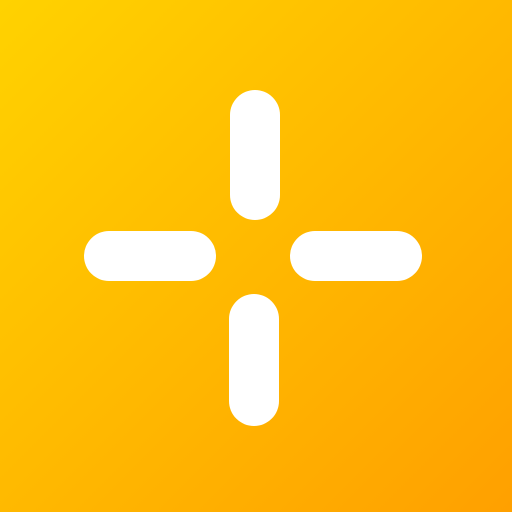 This screenshot has height=512, width=512. What do you see at coordinates (356, 256) in the screenshot?
I see `crosshair-right-bar` at bounding box center [356, 256].